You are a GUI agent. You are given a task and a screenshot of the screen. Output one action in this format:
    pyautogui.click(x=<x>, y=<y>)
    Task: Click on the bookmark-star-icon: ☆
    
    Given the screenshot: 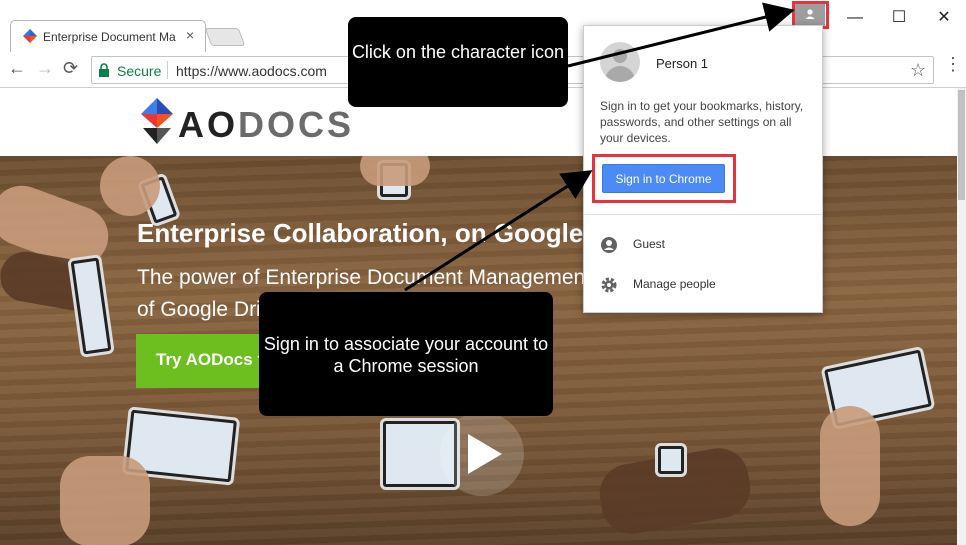 What is the action you would take?
    pyautogui.click(x=918, y=70)
    